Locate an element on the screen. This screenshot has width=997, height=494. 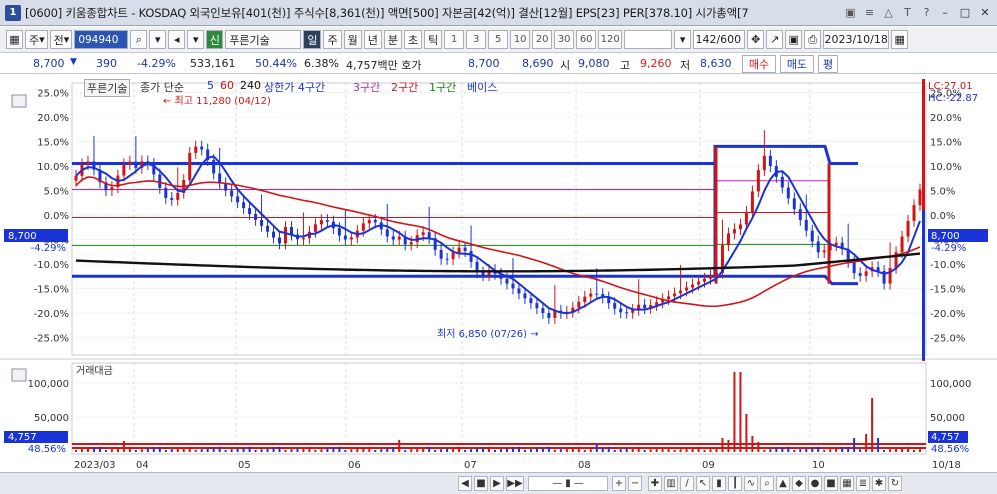
refresh-icon: ↻ is located at coordinates (895, 483).